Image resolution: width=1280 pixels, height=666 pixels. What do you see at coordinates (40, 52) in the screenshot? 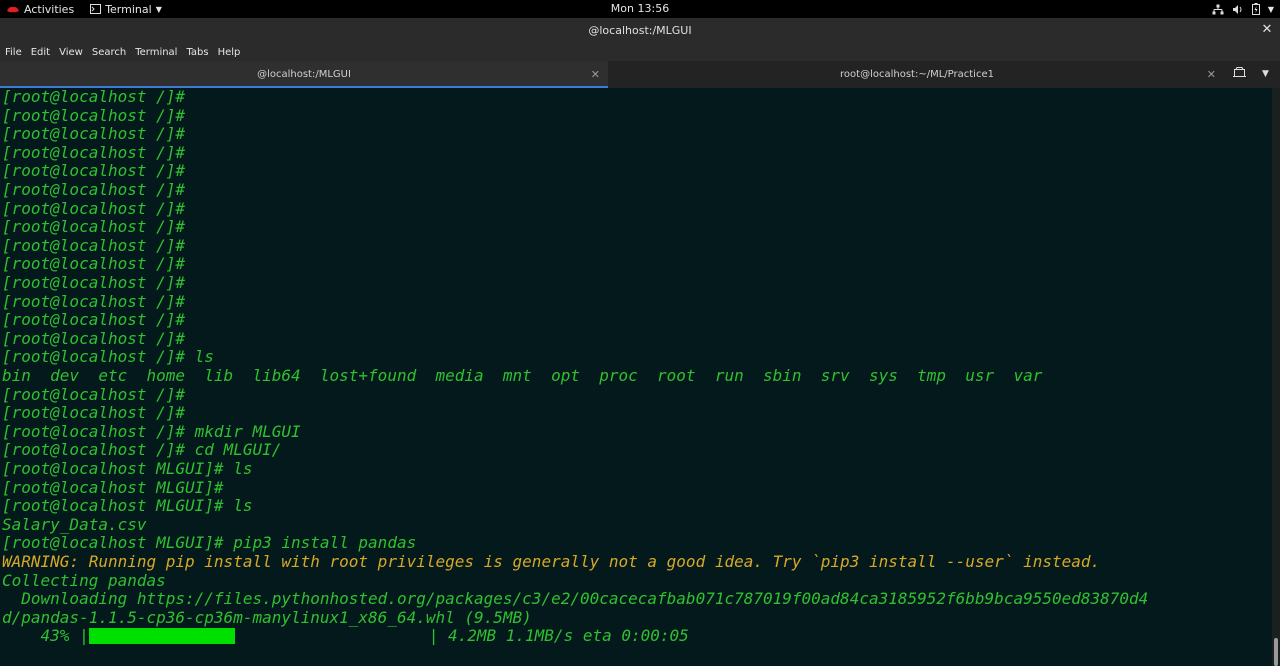
I see `menu-edit: Edit` at bounding box center [40, 52].